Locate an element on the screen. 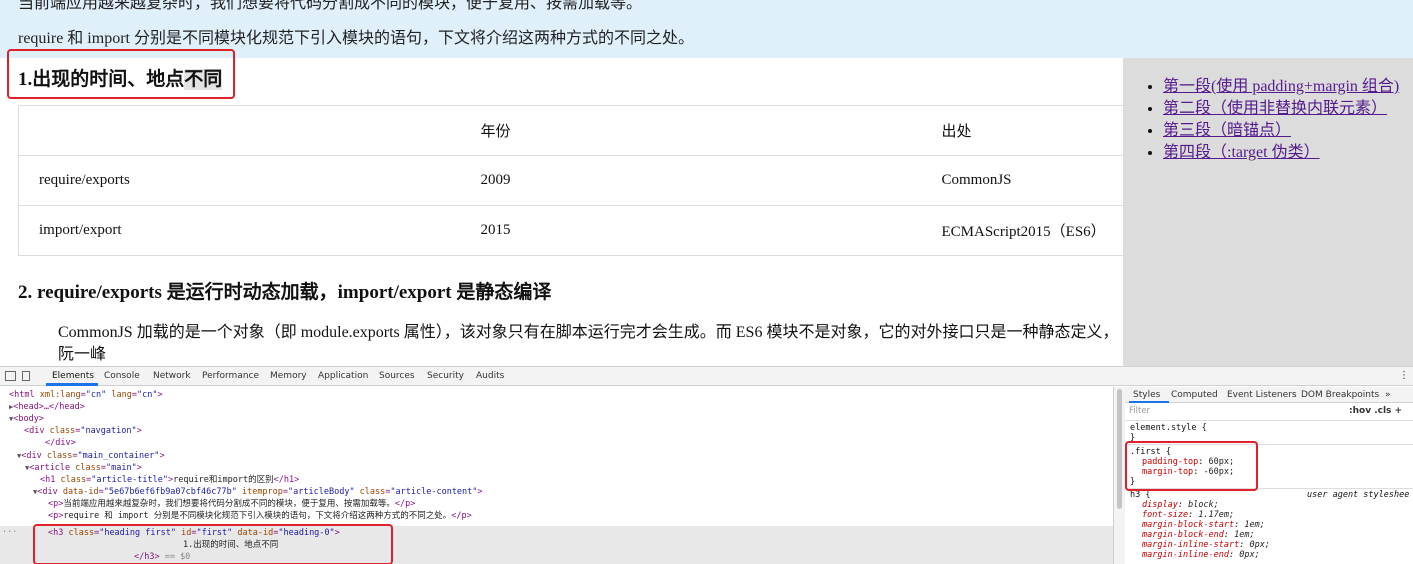 The width and height of the screenshot is (1413, 564). tab-memory: Memory is located at coordinates (288, 376).